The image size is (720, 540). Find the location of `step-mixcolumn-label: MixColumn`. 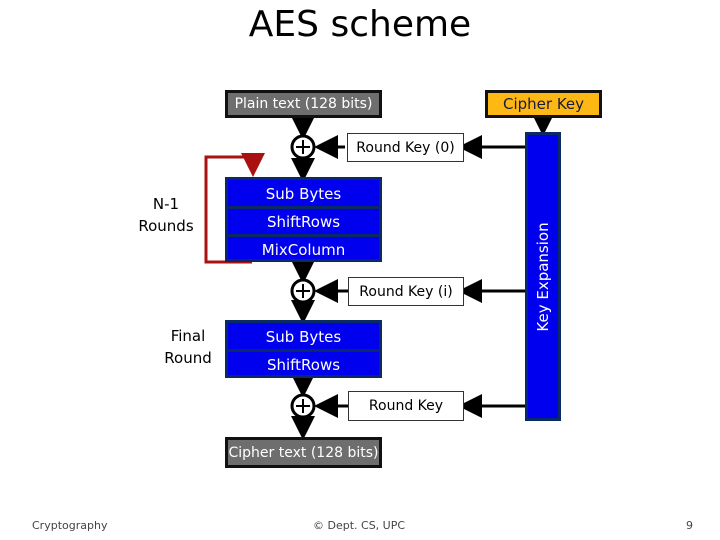

step-mixcolumn-label: MixColumn is located at coordinates (303, 249).